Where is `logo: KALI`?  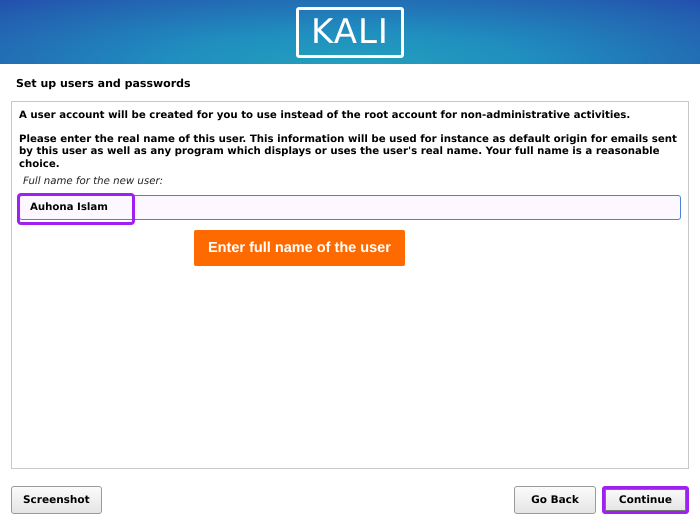 logo: KALI is located at coordinates (350, 32).